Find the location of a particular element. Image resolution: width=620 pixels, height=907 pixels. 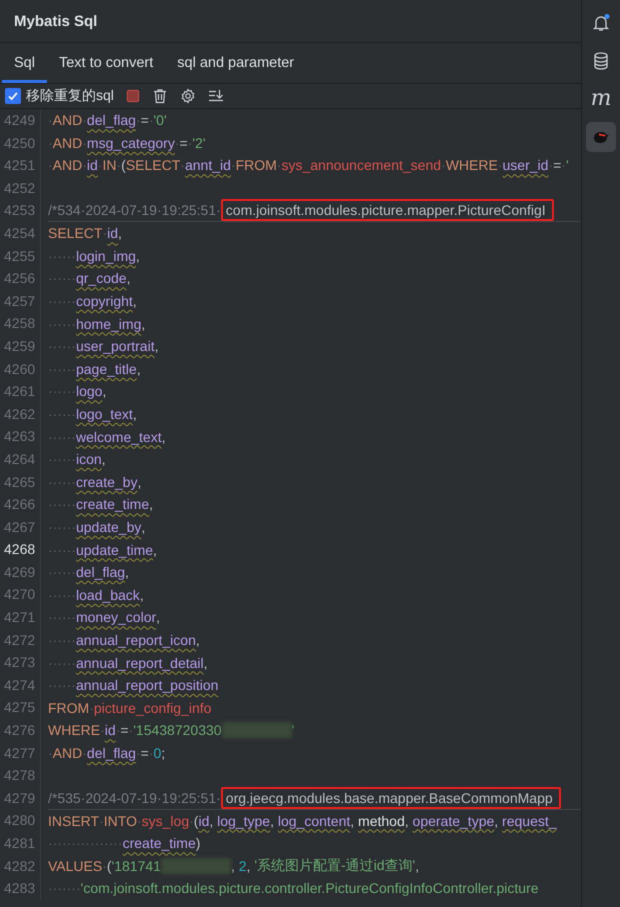

column-name: copyright is located at coordinates (104, 301).